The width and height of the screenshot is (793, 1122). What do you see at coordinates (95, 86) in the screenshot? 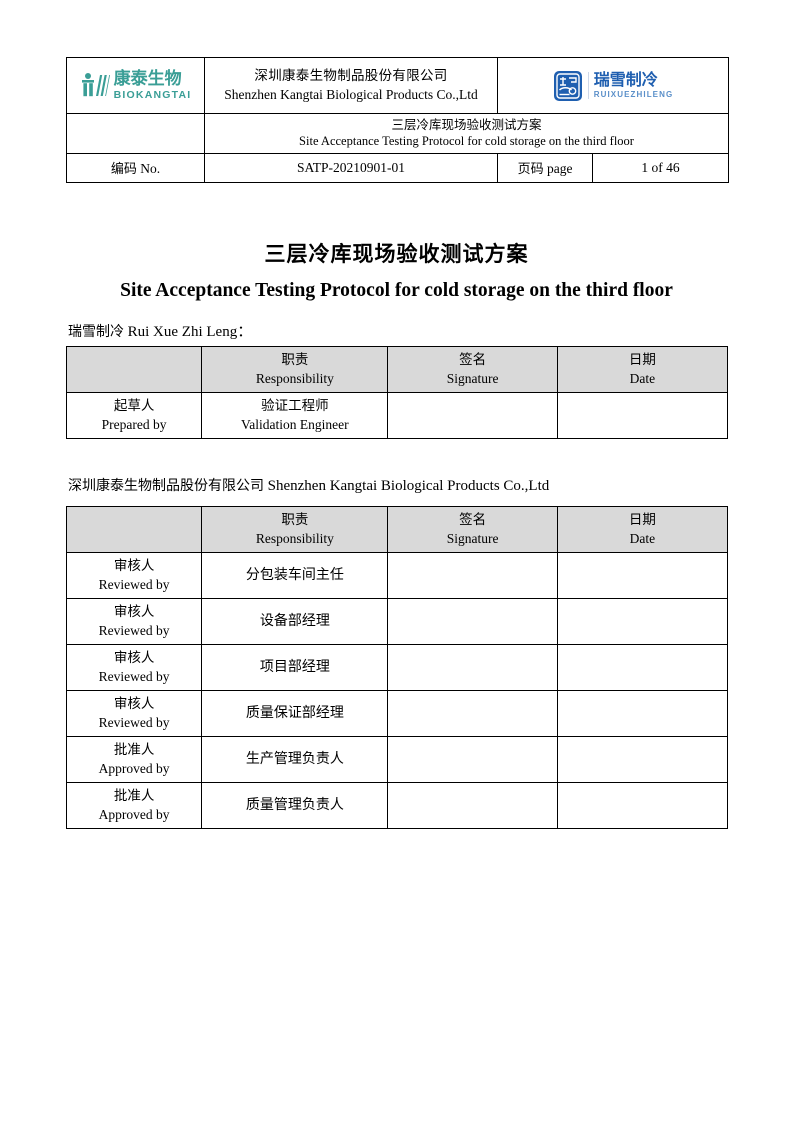
I see `kangtai-figure-icon` at bounding box center [95, 86].